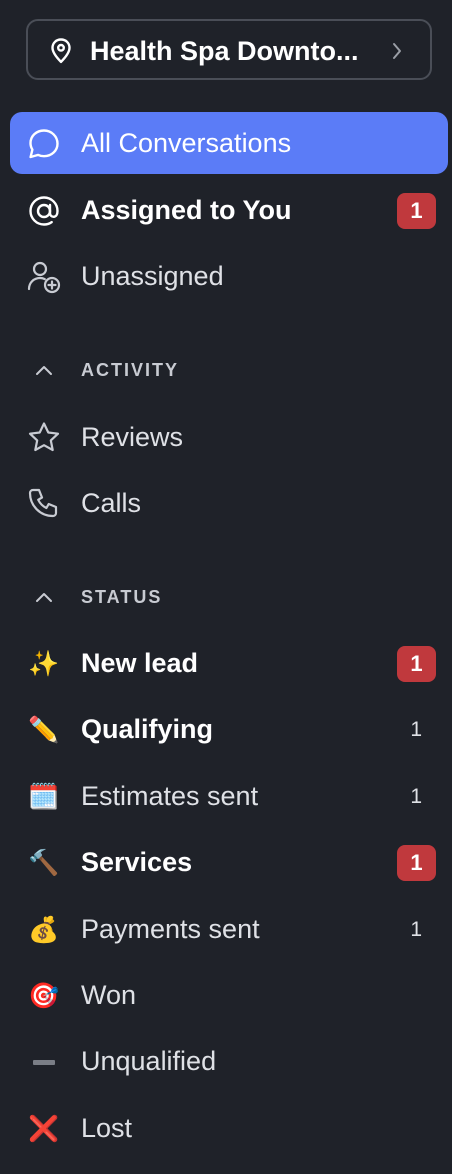 This screenshot has height=1174, width=452. Describe the element at coordinates (186, 210) in the screenshot. I see `nav-label: Assigned to You` at that location.